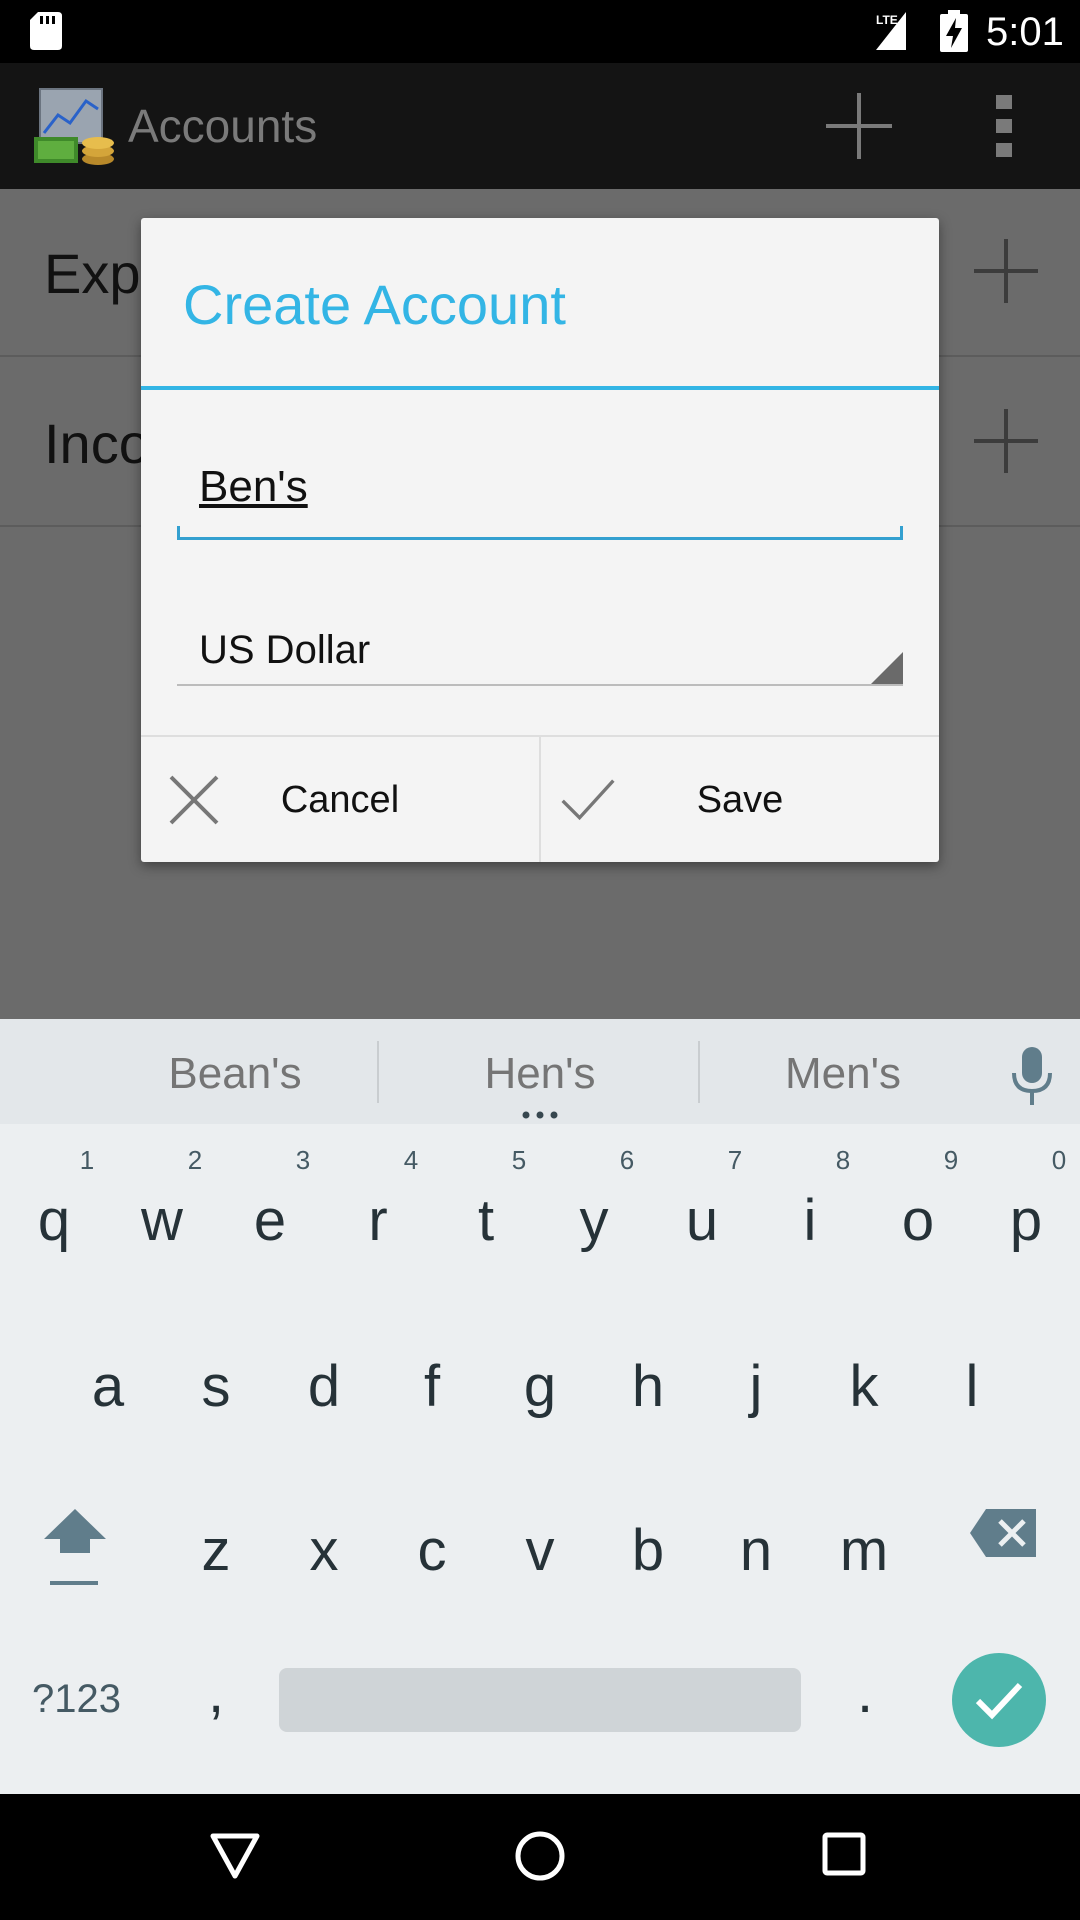 The image size is (1080, 1920). I want to click on currency-dropdown: US Dollar, so click(540, 652).